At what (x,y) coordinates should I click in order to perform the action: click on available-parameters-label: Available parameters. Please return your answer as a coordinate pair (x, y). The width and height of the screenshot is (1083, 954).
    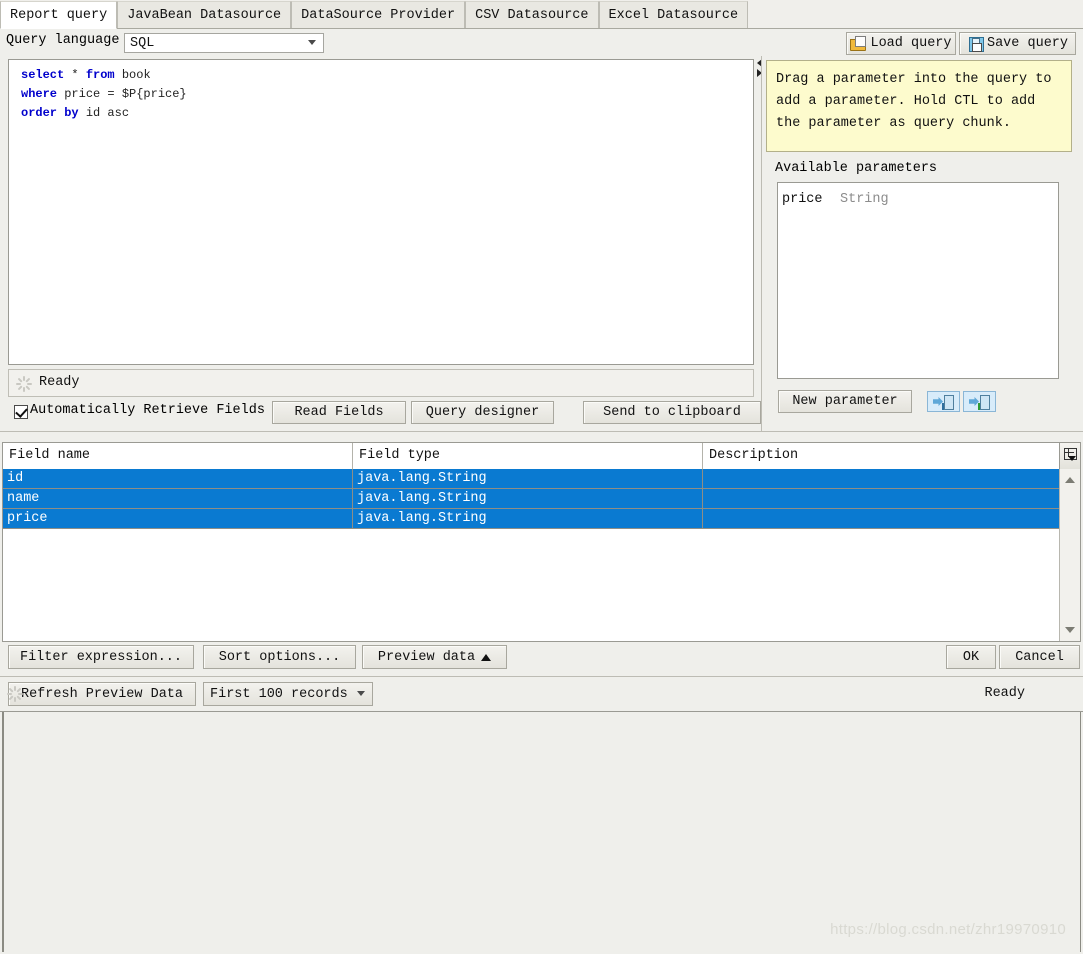
    Looking at the image, I should click on (856, 168).